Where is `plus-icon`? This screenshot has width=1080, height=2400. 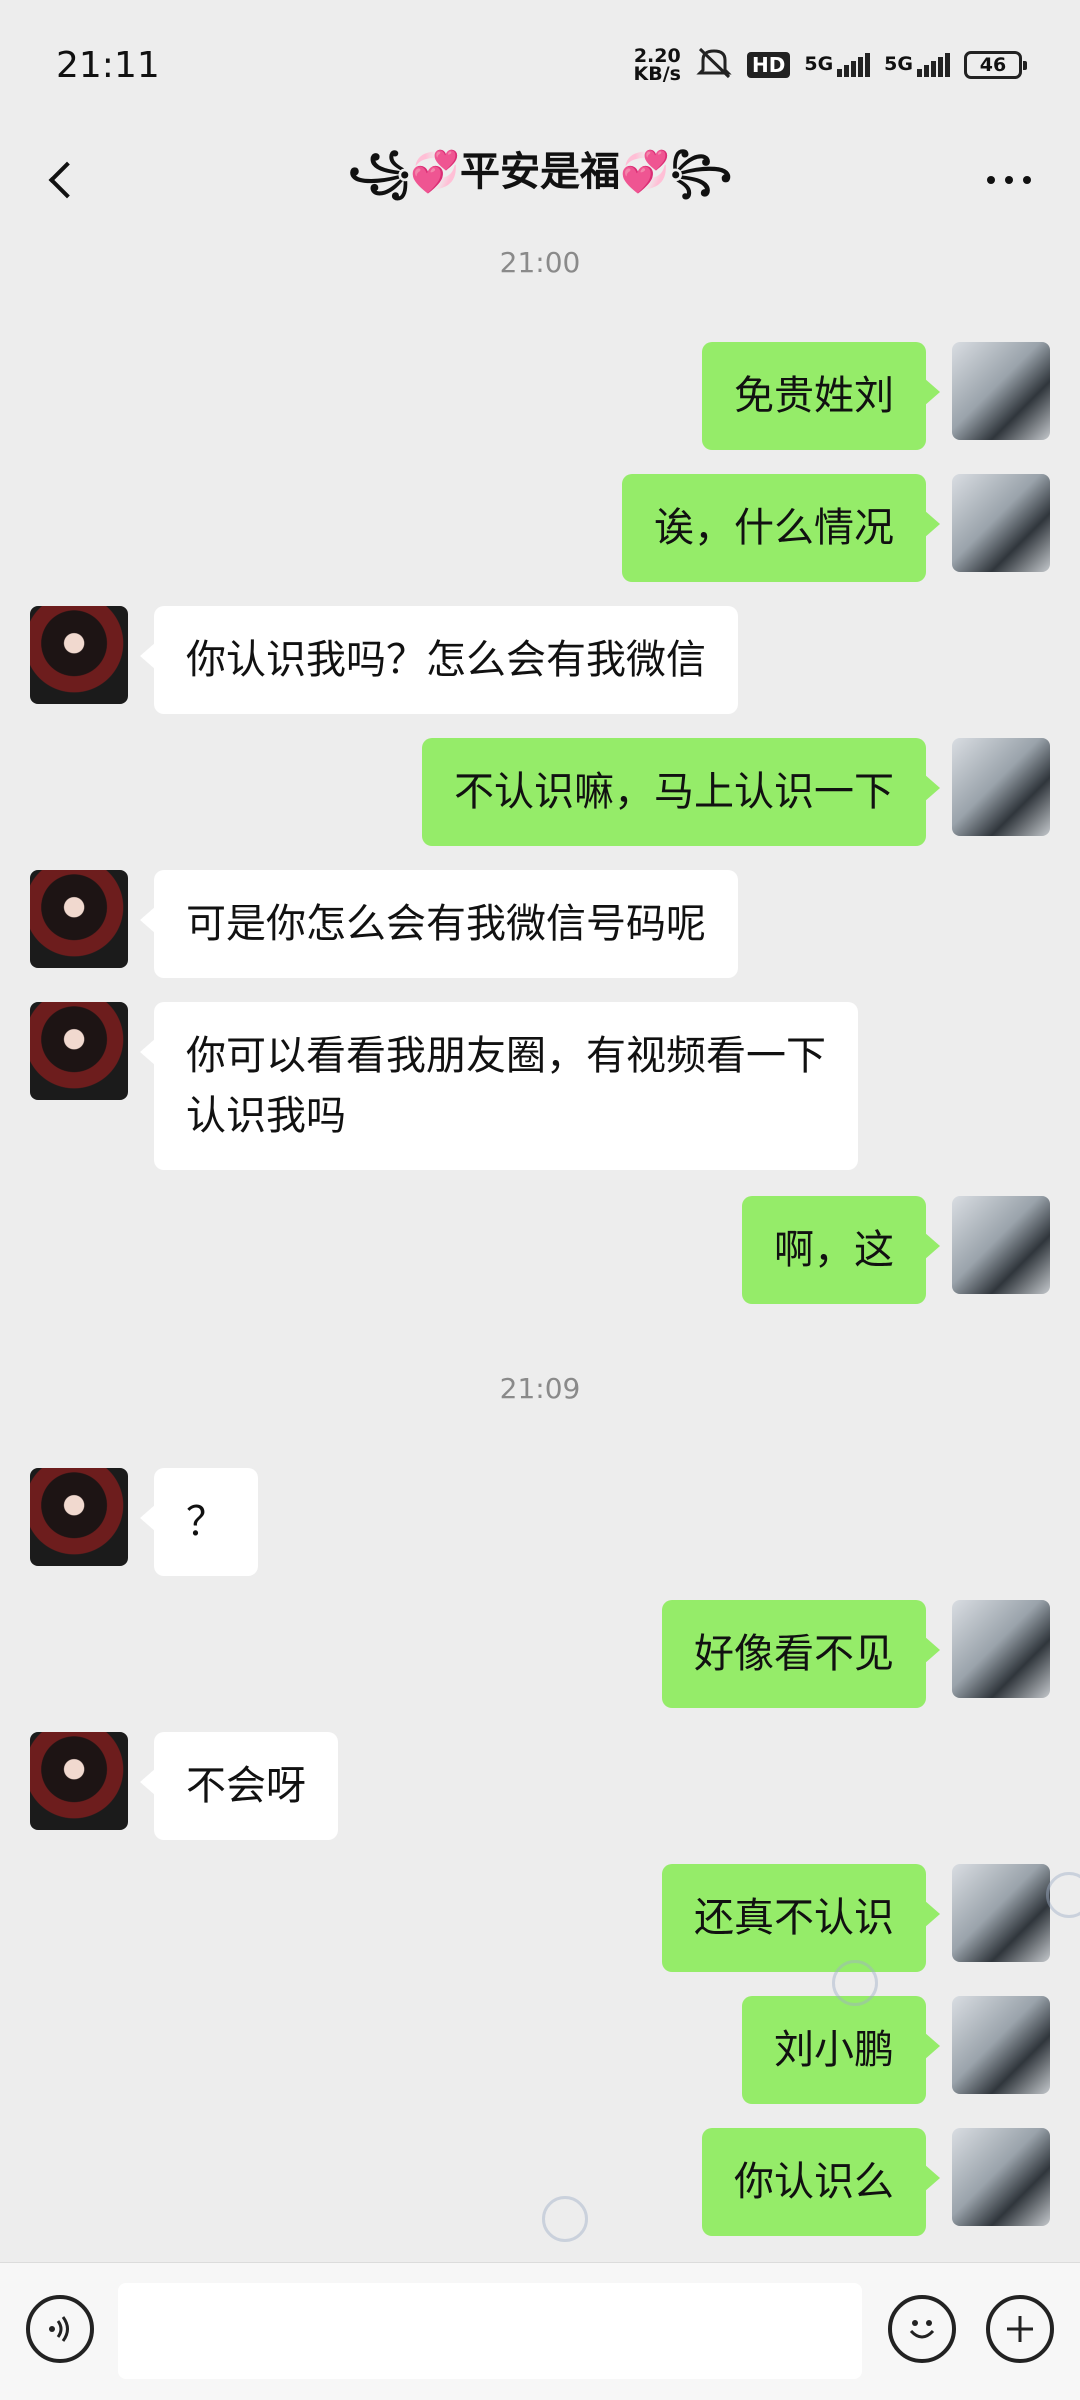 plus-icon is located at coordinates (1020, 2329).